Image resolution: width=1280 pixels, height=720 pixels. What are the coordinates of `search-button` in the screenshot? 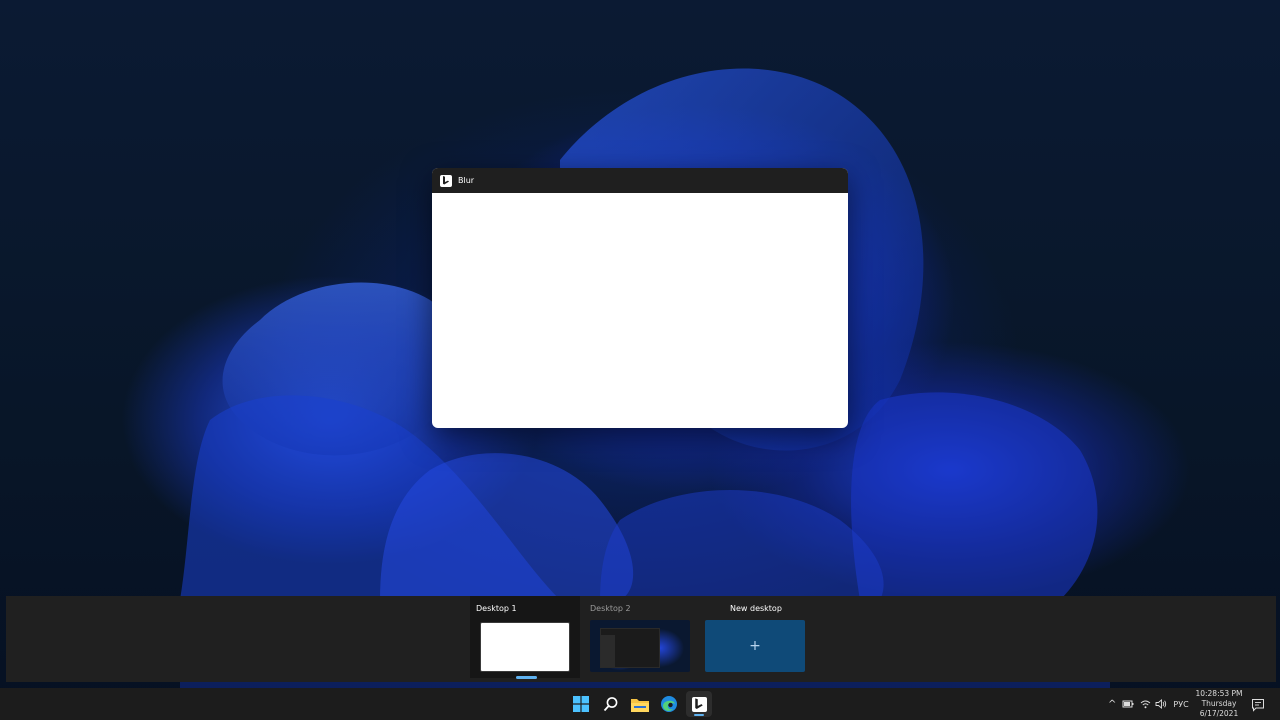 It's located at (611, 704).